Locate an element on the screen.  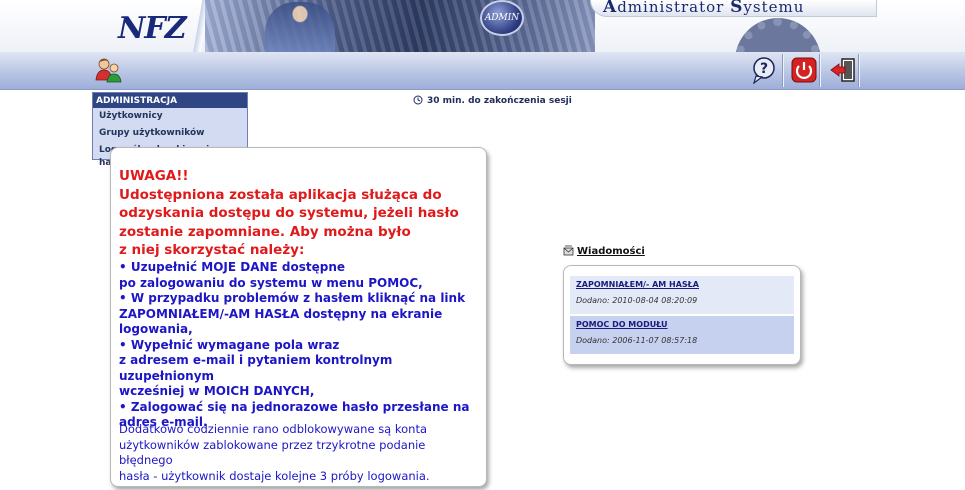
help-icon: ? is located at coordinates (765, 70).